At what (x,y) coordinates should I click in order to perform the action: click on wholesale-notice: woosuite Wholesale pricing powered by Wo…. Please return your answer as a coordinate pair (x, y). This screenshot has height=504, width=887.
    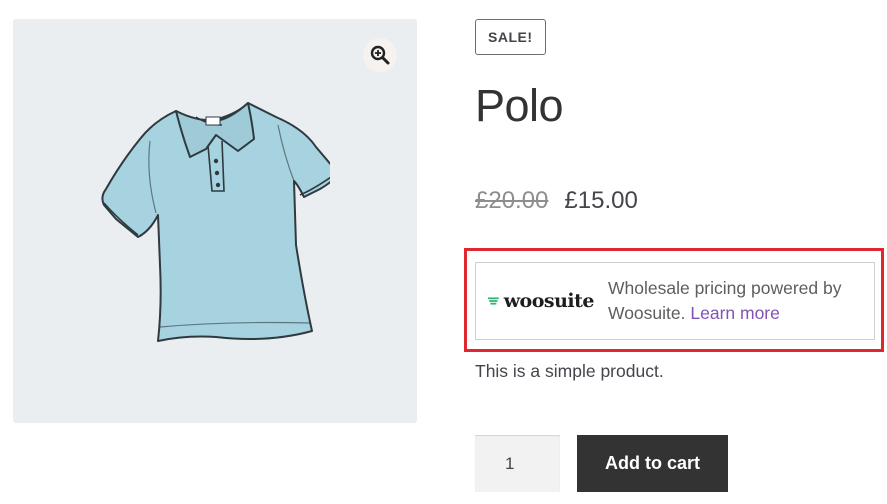
    Looking at the image, I should click on (675, 301).